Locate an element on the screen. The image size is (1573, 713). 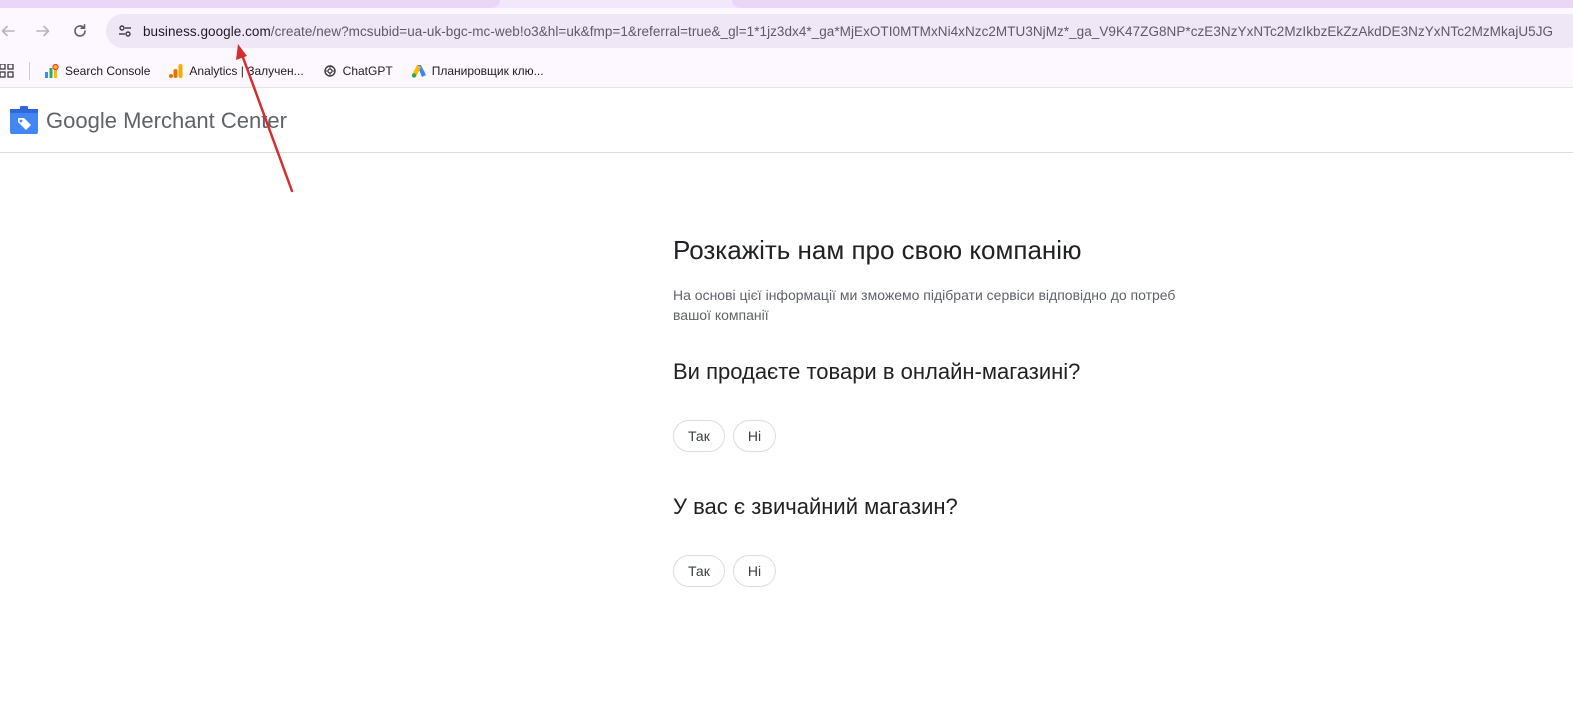
bookmark-chatgpt: ChatGPT is located at coordinates (357, 71).